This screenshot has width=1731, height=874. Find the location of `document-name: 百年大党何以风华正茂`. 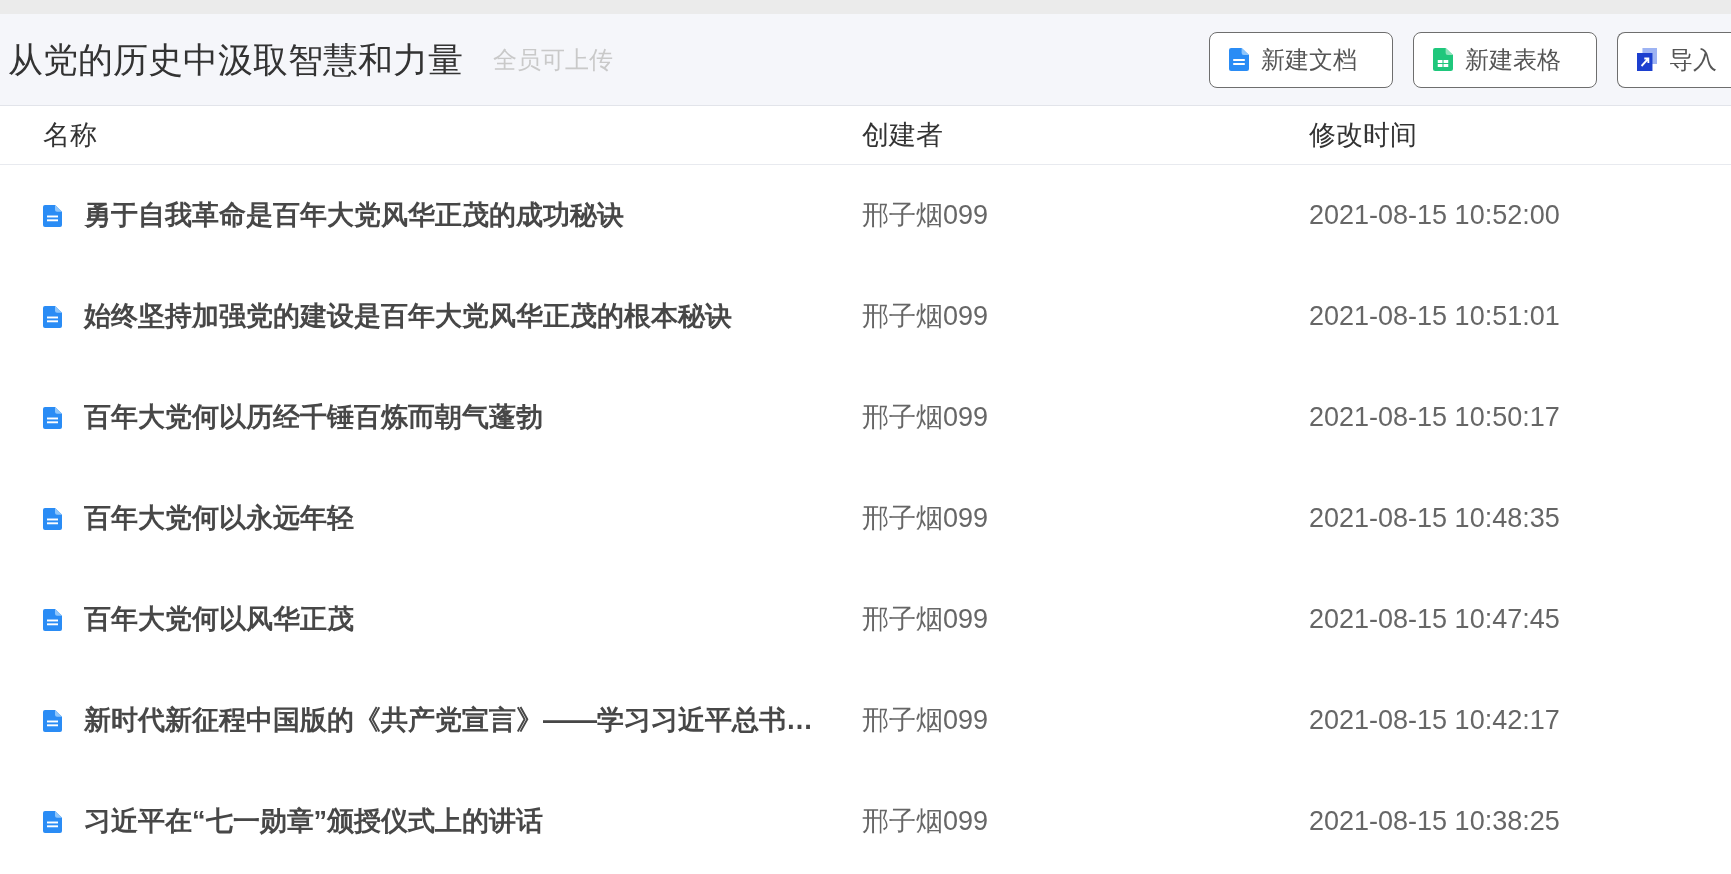

document-name: 百年大党何以风华正茂 is located at coordinates (219, 619).